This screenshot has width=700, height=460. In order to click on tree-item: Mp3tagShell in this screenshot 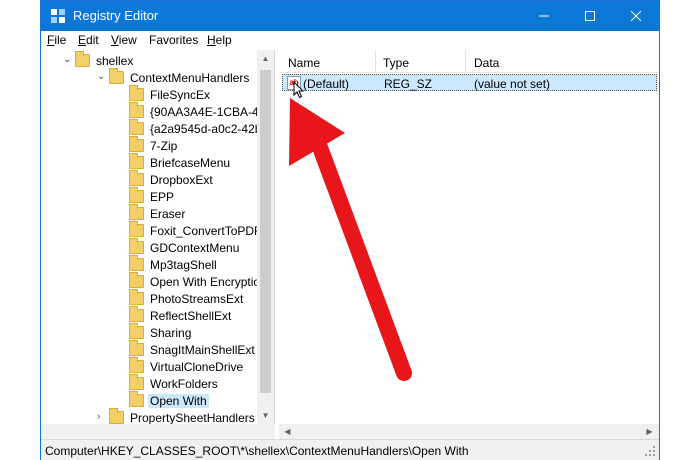, I will do `click(174, 264)`.